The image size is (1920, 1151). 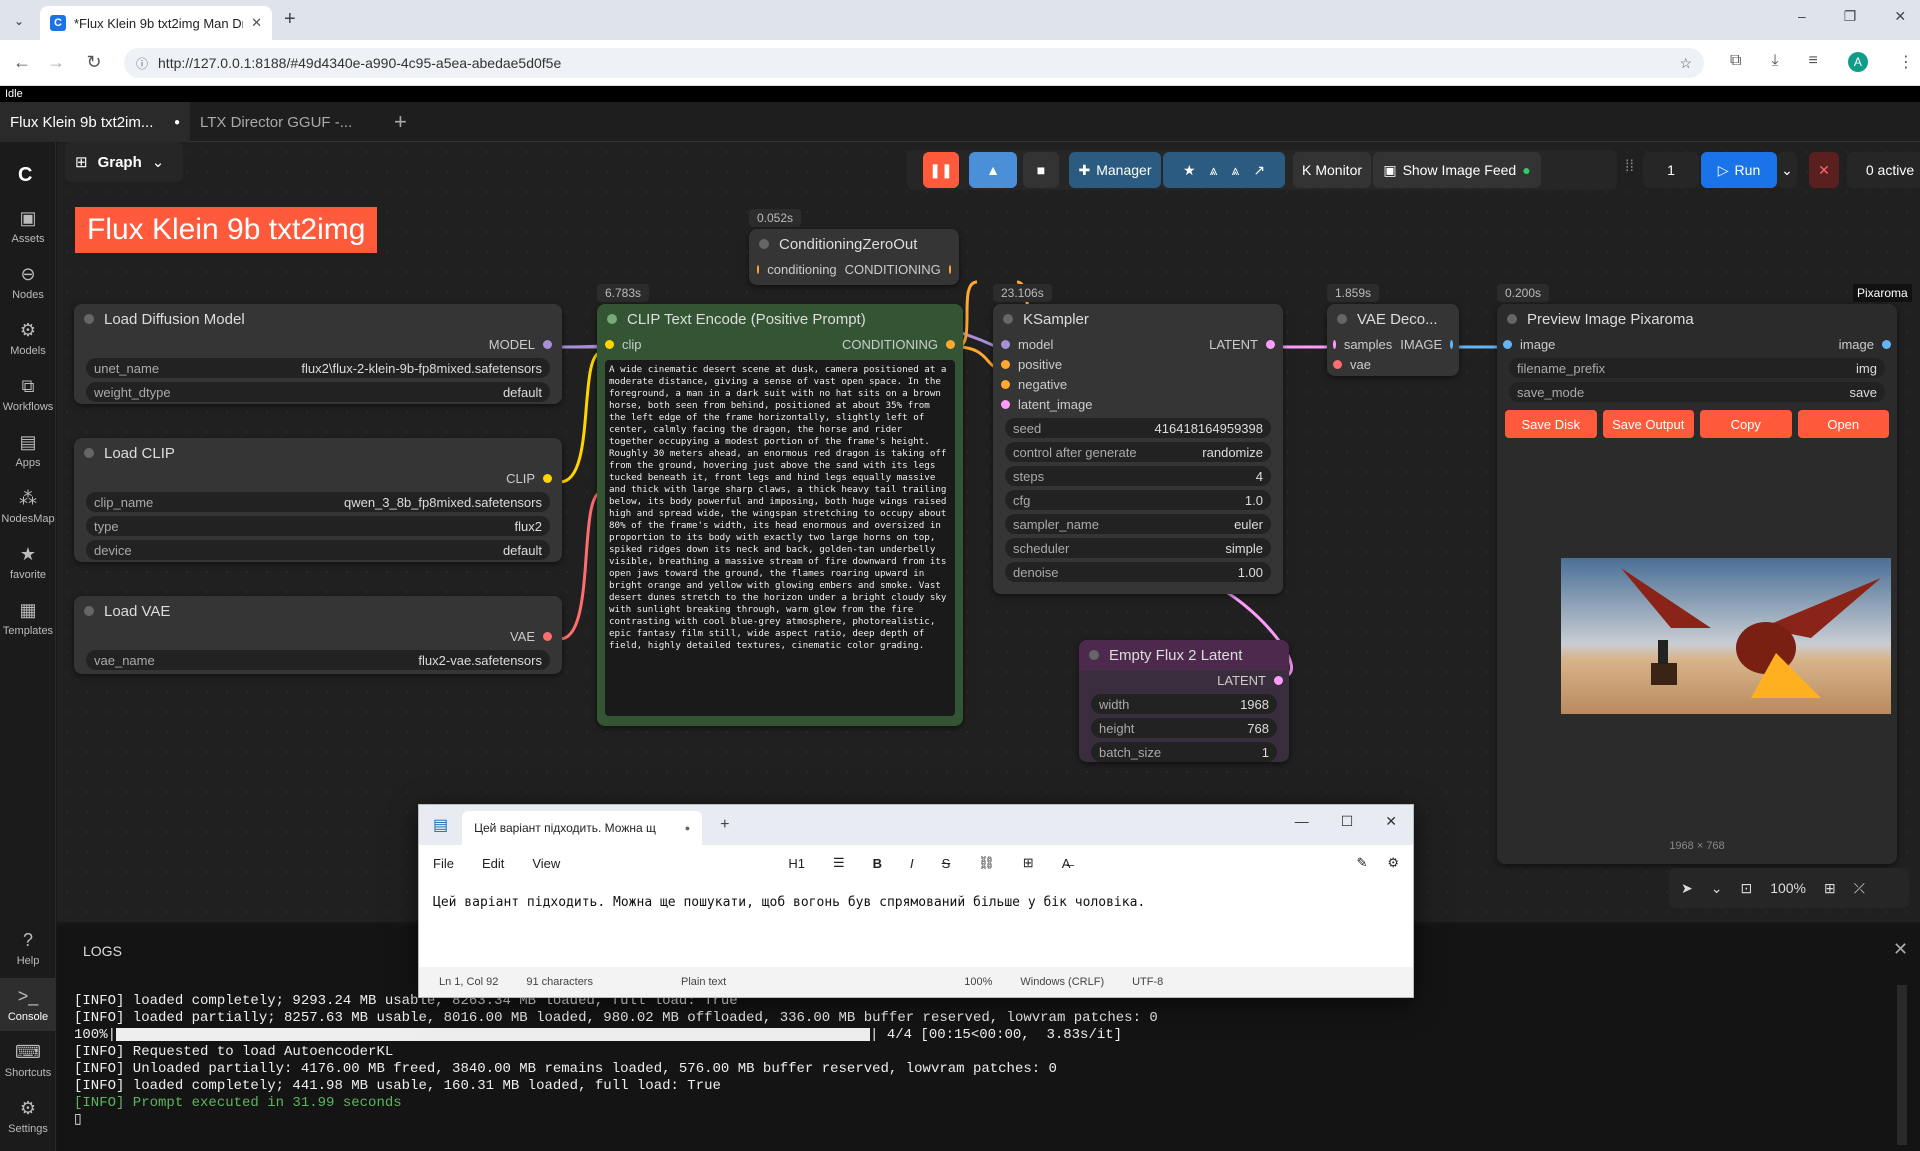 I want to click on output-slot: LATENT, so click(x=1184, y=680).